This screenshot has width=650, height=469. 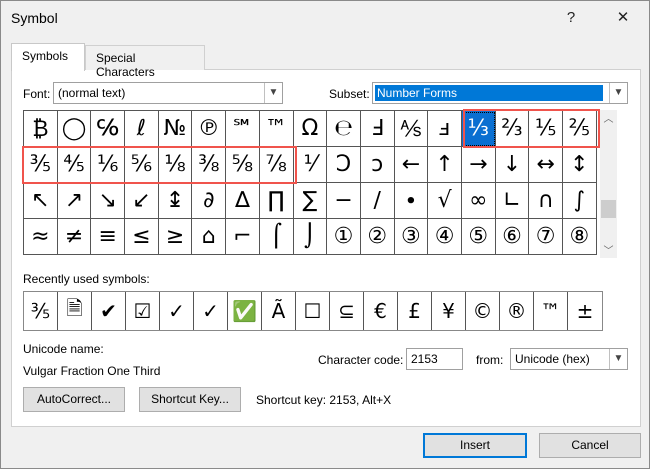 What do you see at coordinates (75, 311) in the screenshot?
I see `recent-symbol-cell: 🗎` at bounding box center [75, 311].